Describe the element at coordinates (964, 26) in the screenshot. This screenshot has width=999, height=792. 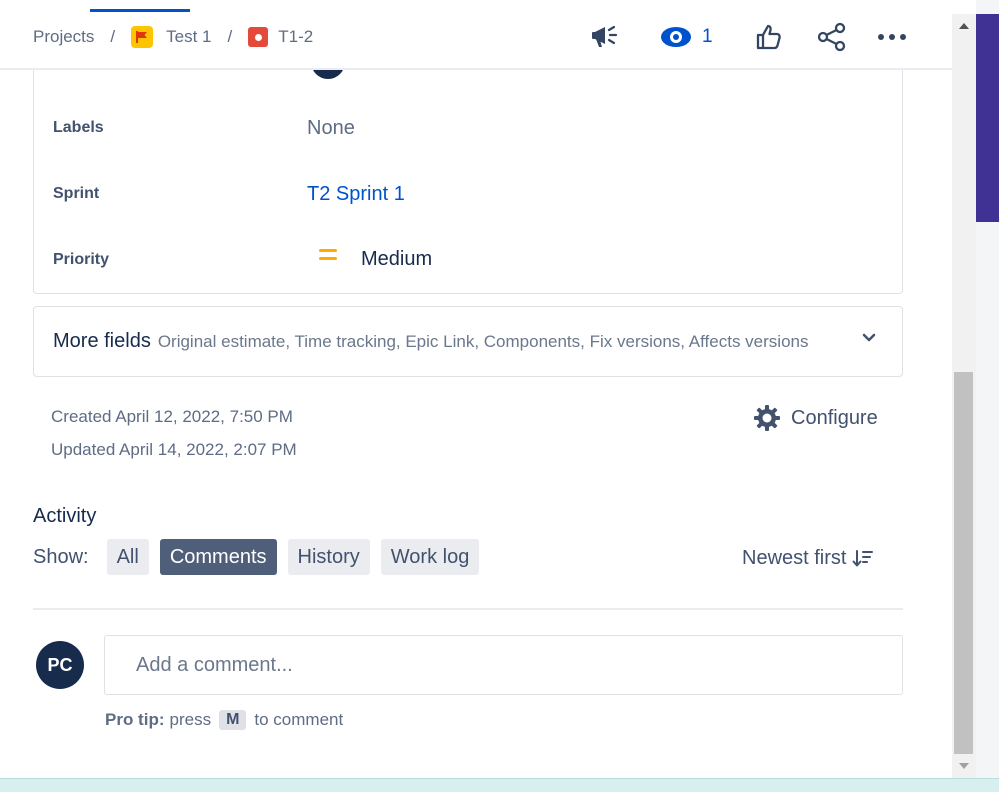
I see `scroll-up-arrow-icon` at that location.